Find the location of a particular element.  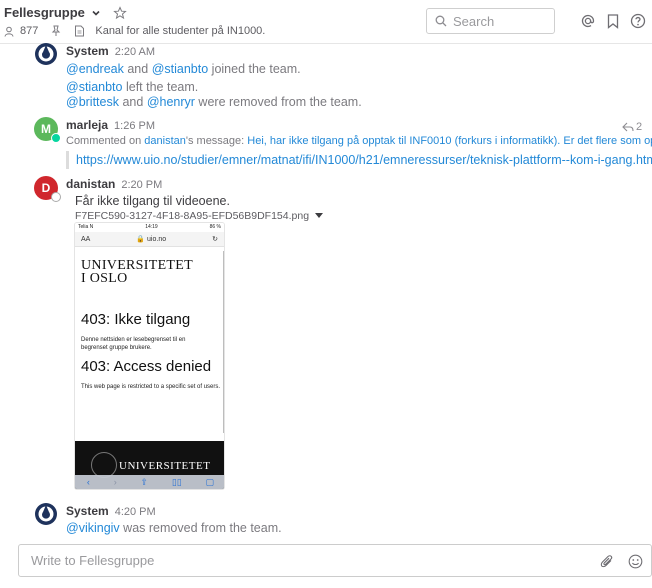

message-text: was is located at coordinates (134, 528).